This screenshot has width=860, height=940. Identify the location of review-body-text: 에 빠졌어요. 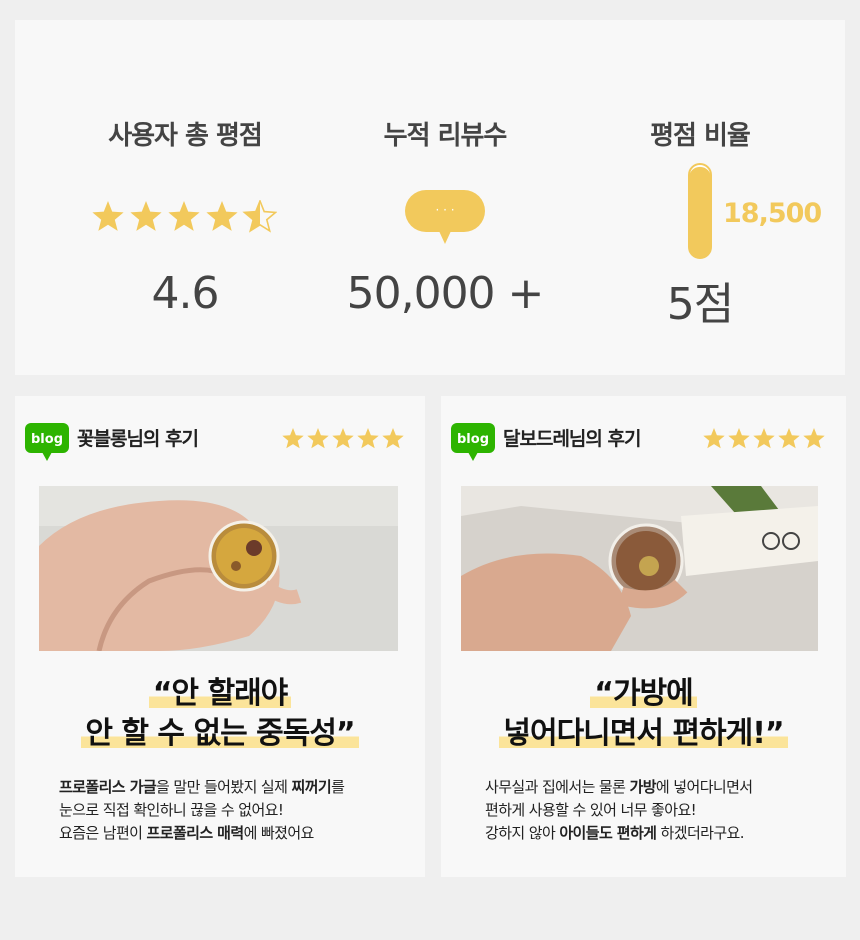
(279, 833).